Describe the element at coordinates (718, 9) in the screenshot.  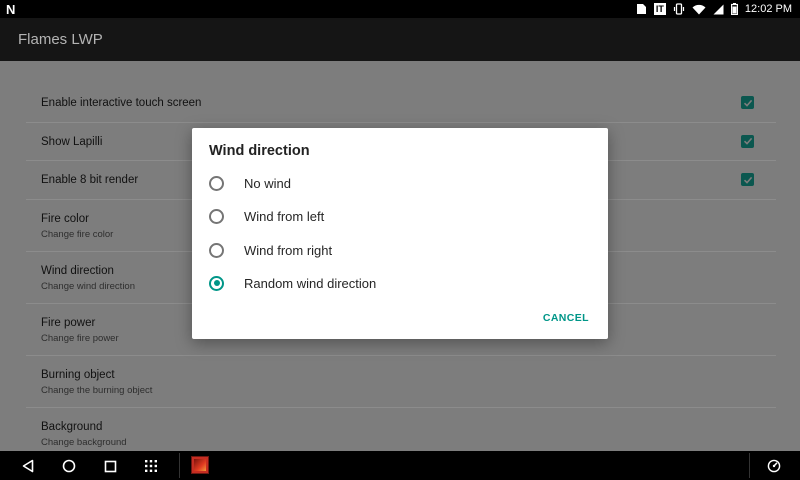
I see `signal-icon` at that location.